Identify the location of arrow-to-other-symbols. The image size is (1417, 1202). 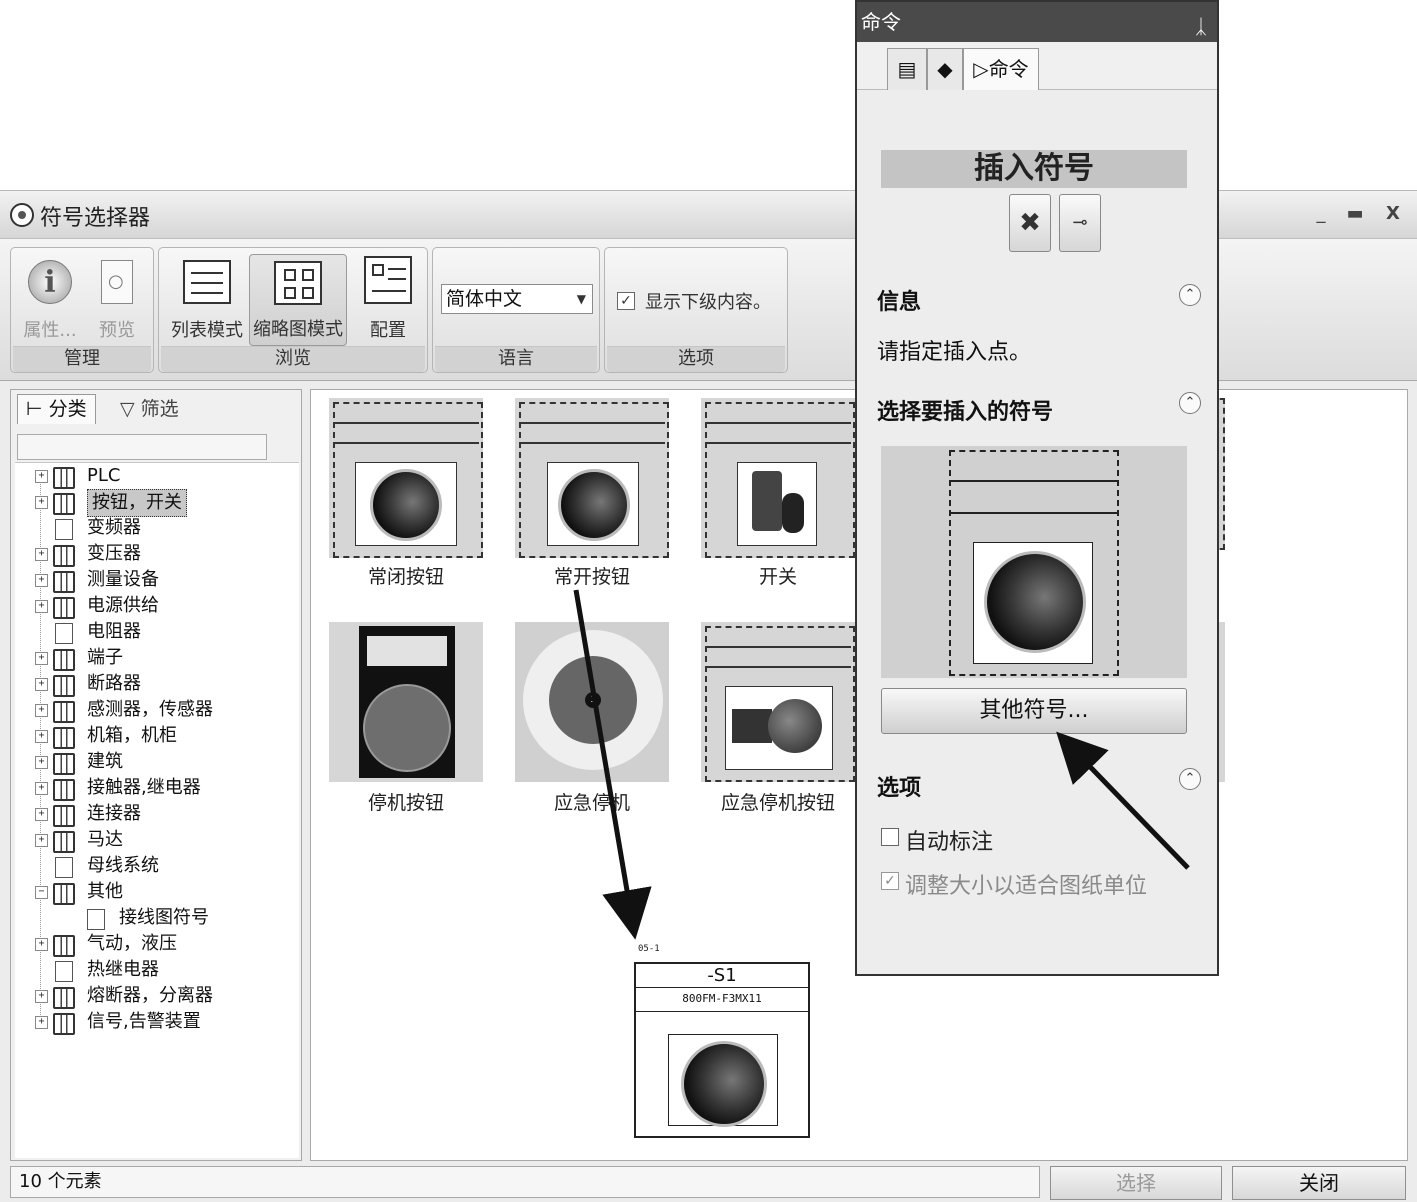
(1123, 800).